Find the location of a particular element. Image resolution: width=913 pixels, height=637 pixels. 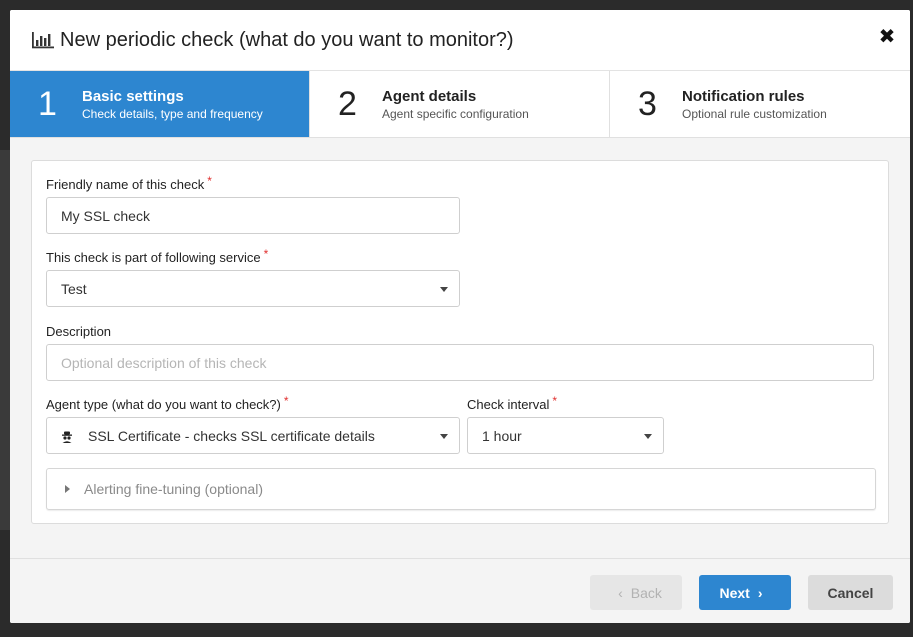

chevron-right-icon: › is located at coordinates (760, 592).